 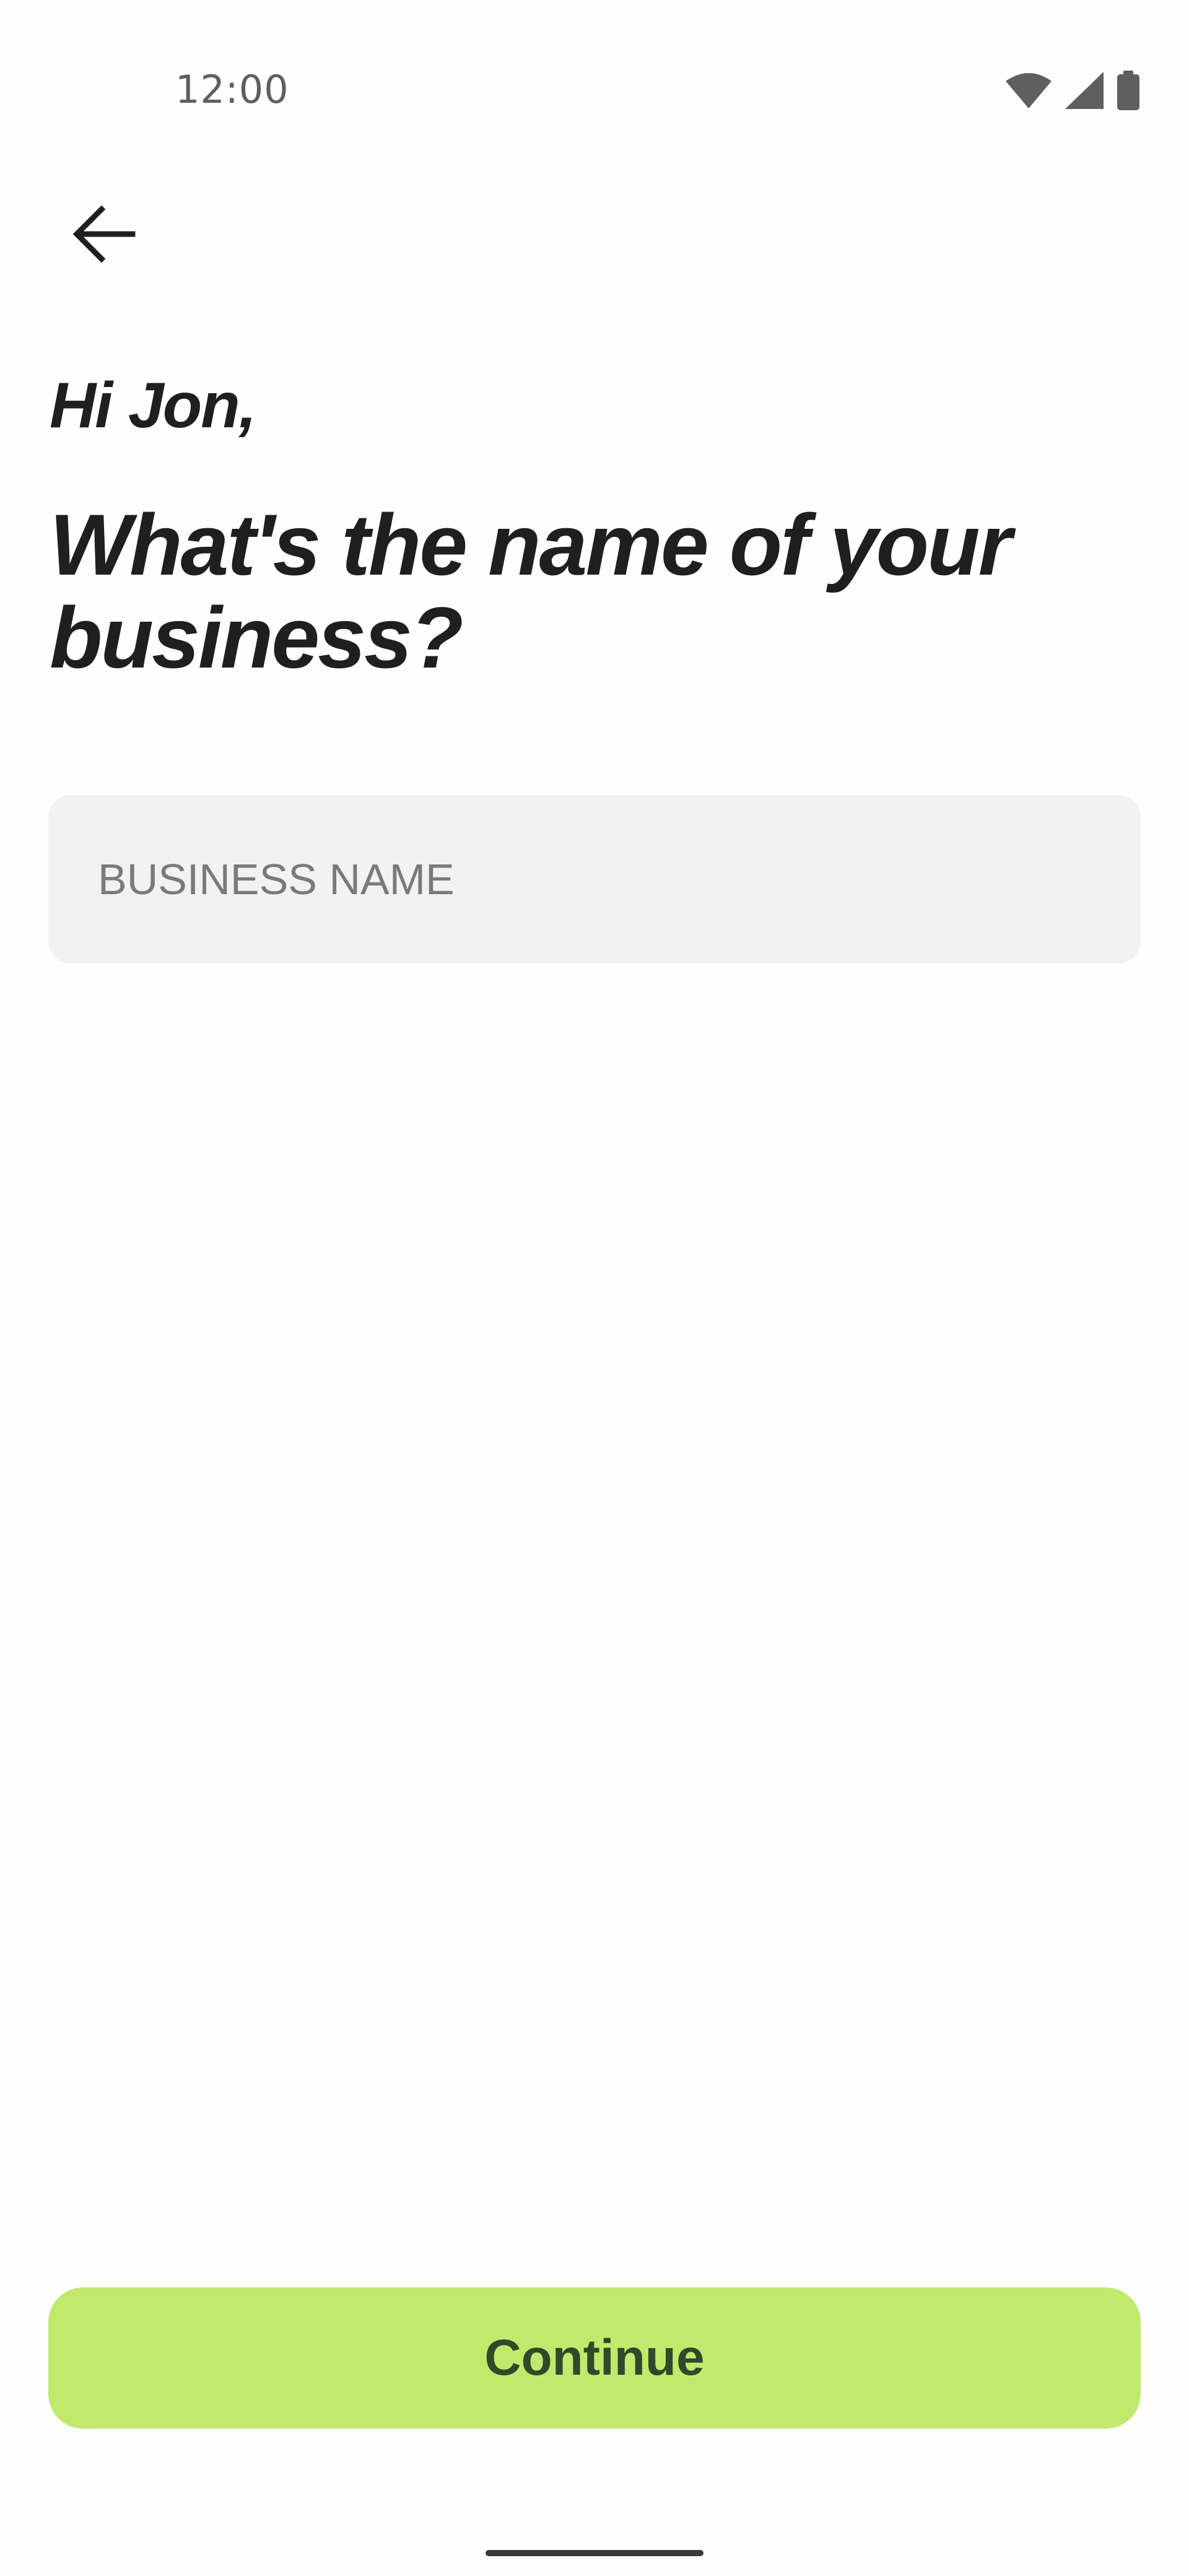 I want to click on wifi-icon, so click(x=1028, y=91).